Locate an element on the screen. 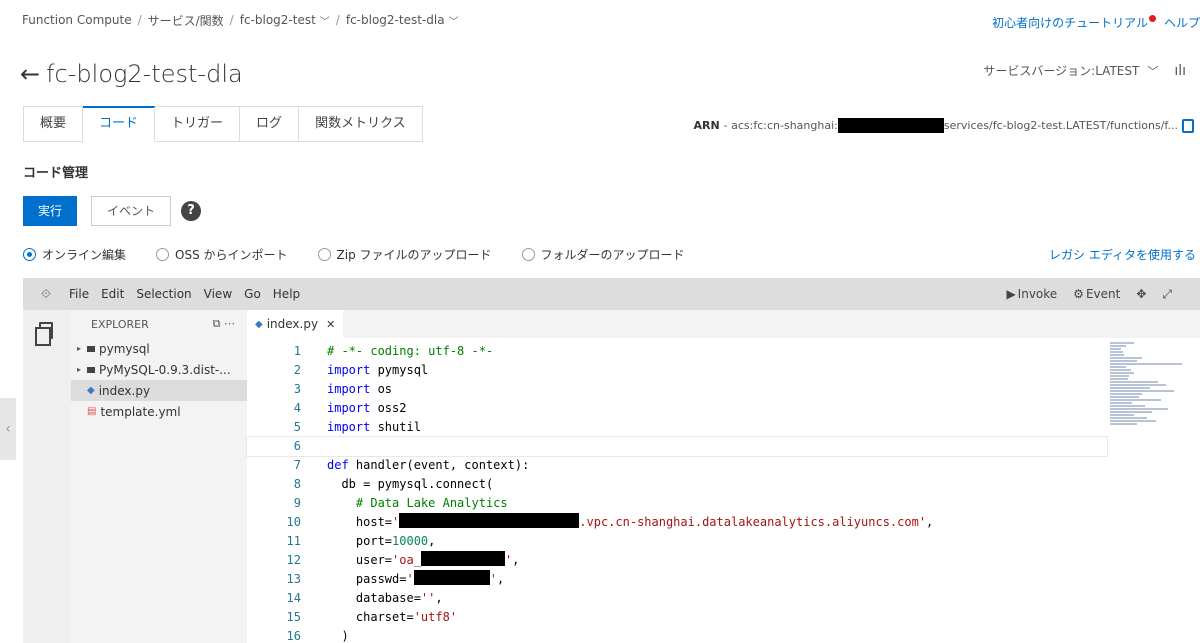  tab-overview: 概要 is located at coordinates (53, 124).